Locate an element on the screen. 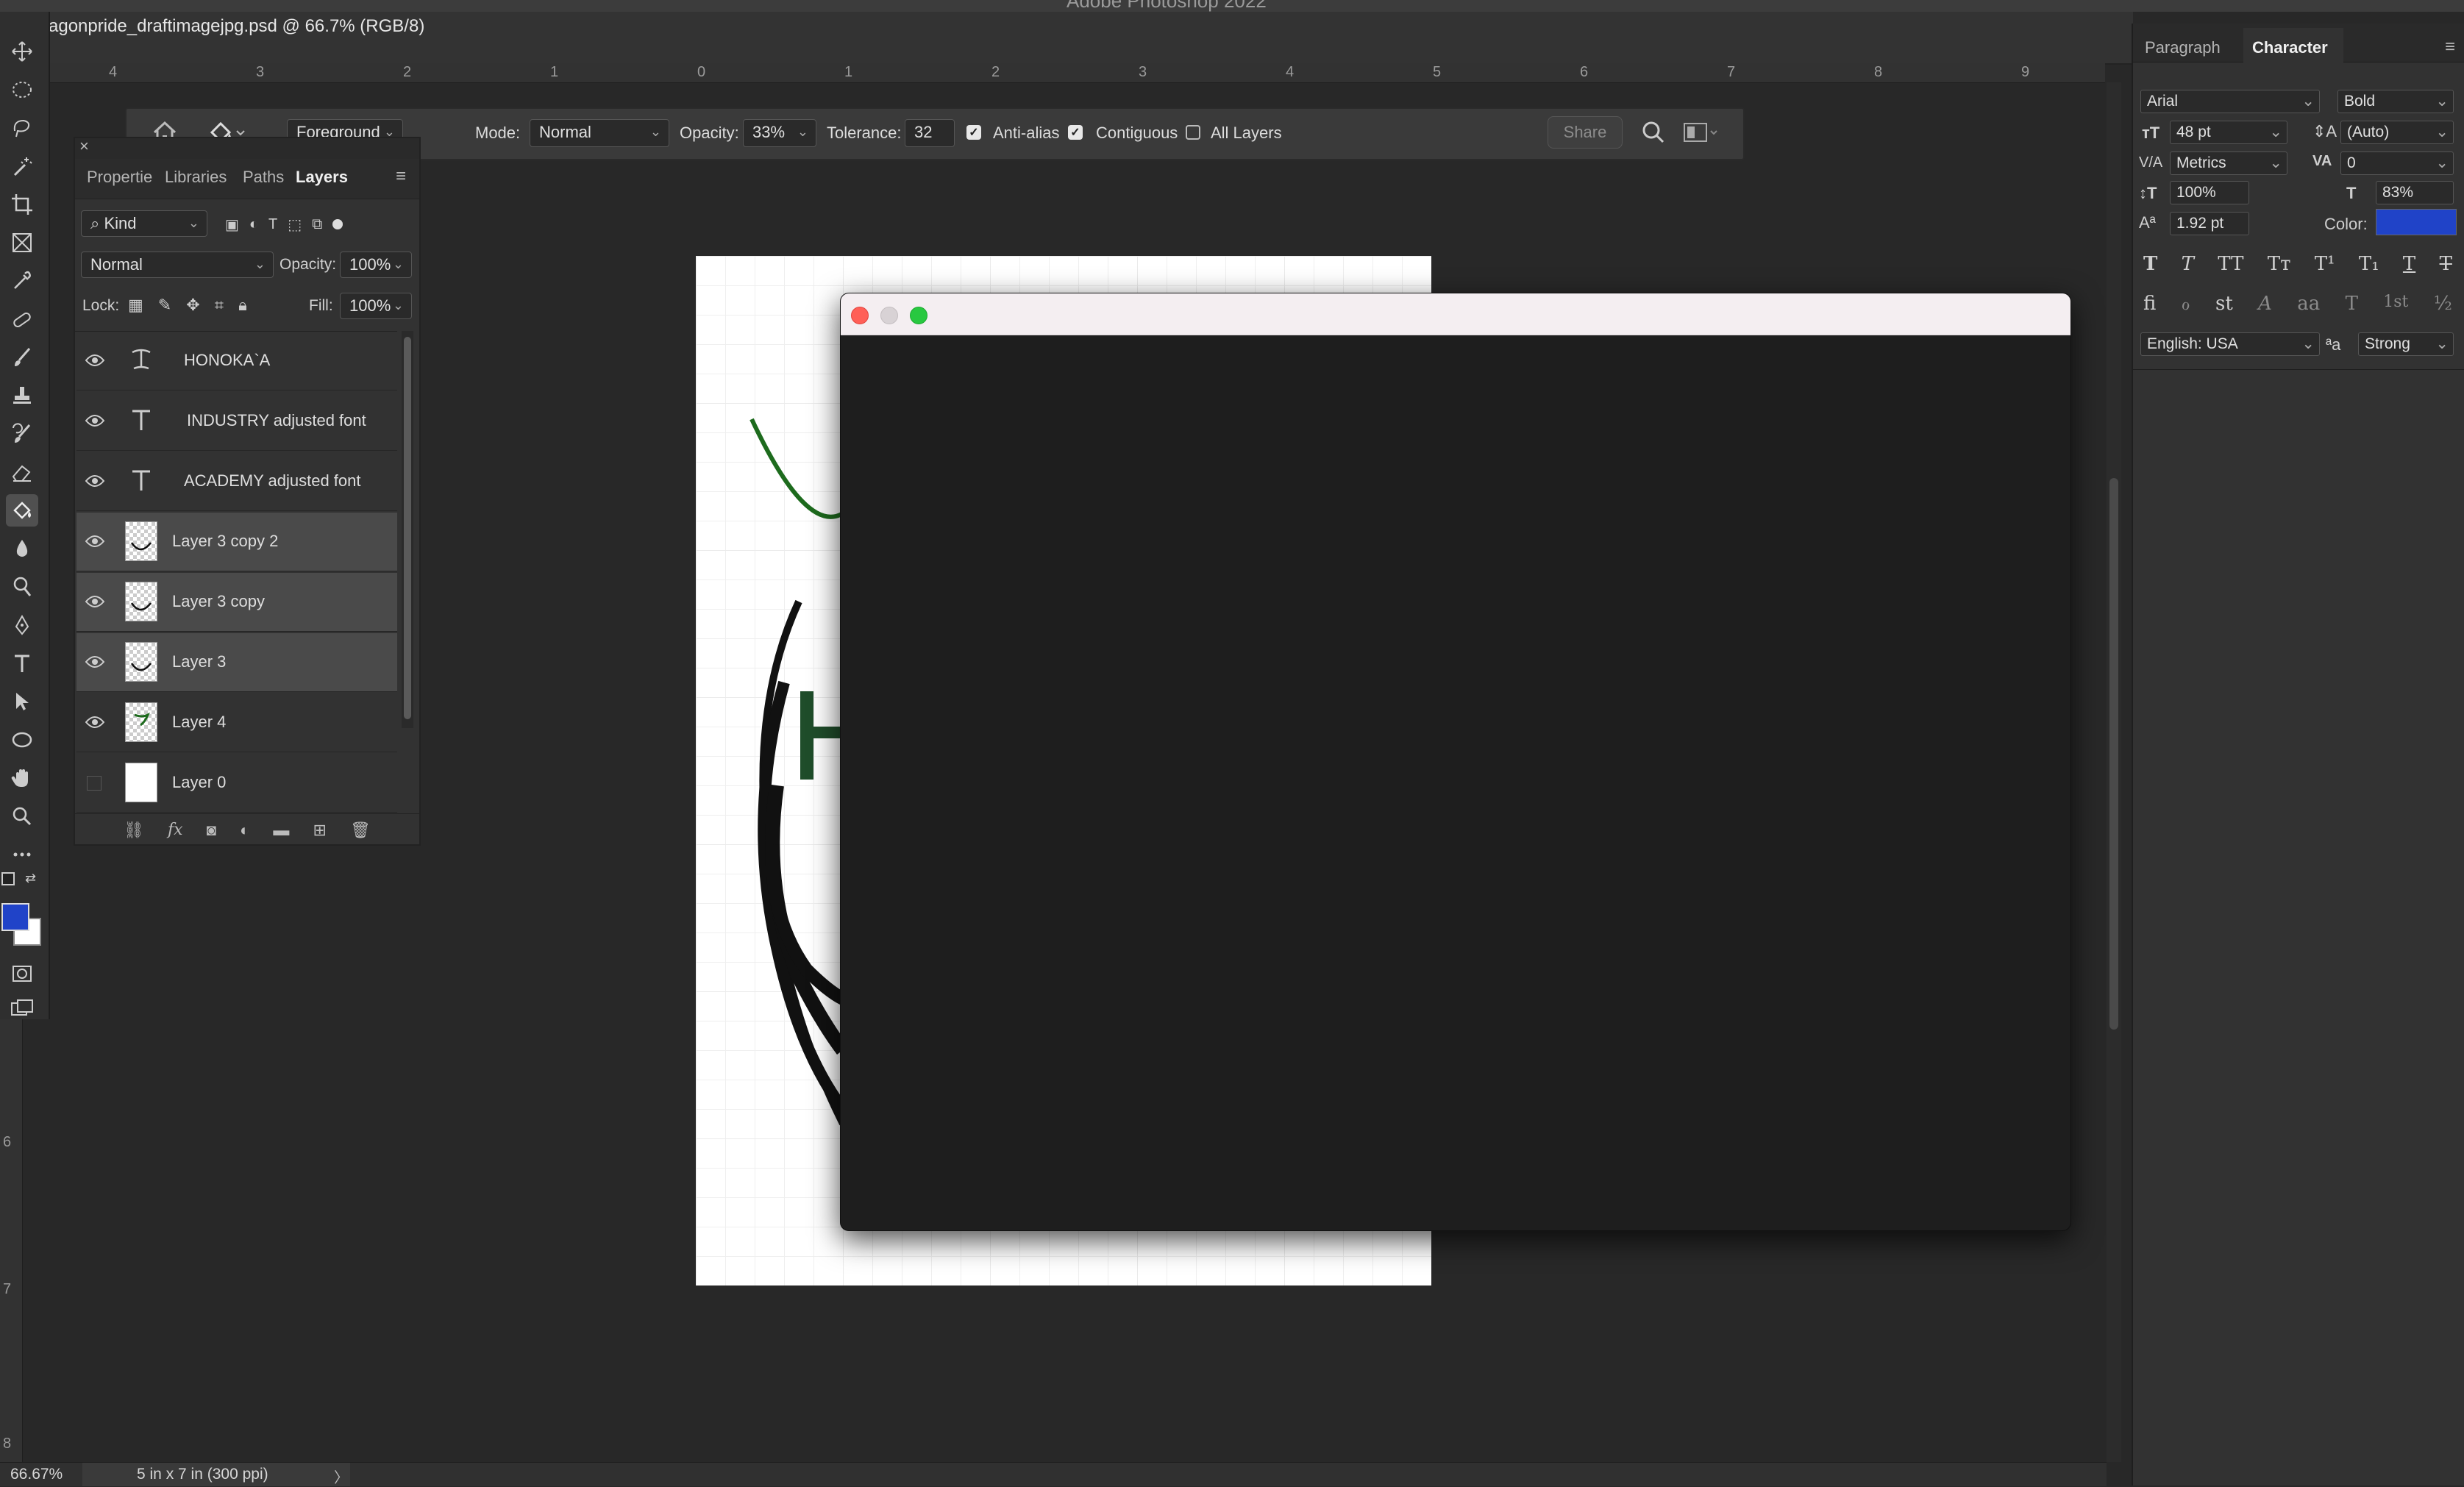 This screenshot has width=2464, height=1487. workspace-icon is located at coordinates (1700, 134).